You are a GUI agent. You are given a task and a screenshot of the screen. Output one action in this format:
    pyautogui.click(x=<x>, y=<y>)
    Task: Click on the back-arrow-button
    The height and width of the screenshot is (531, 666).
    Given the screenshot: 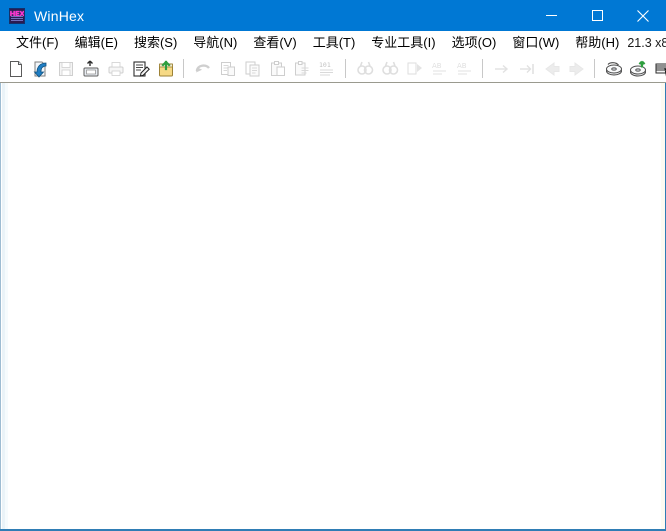 What is the action you would take?
    pyautogui.click(x=551, y=69)
    